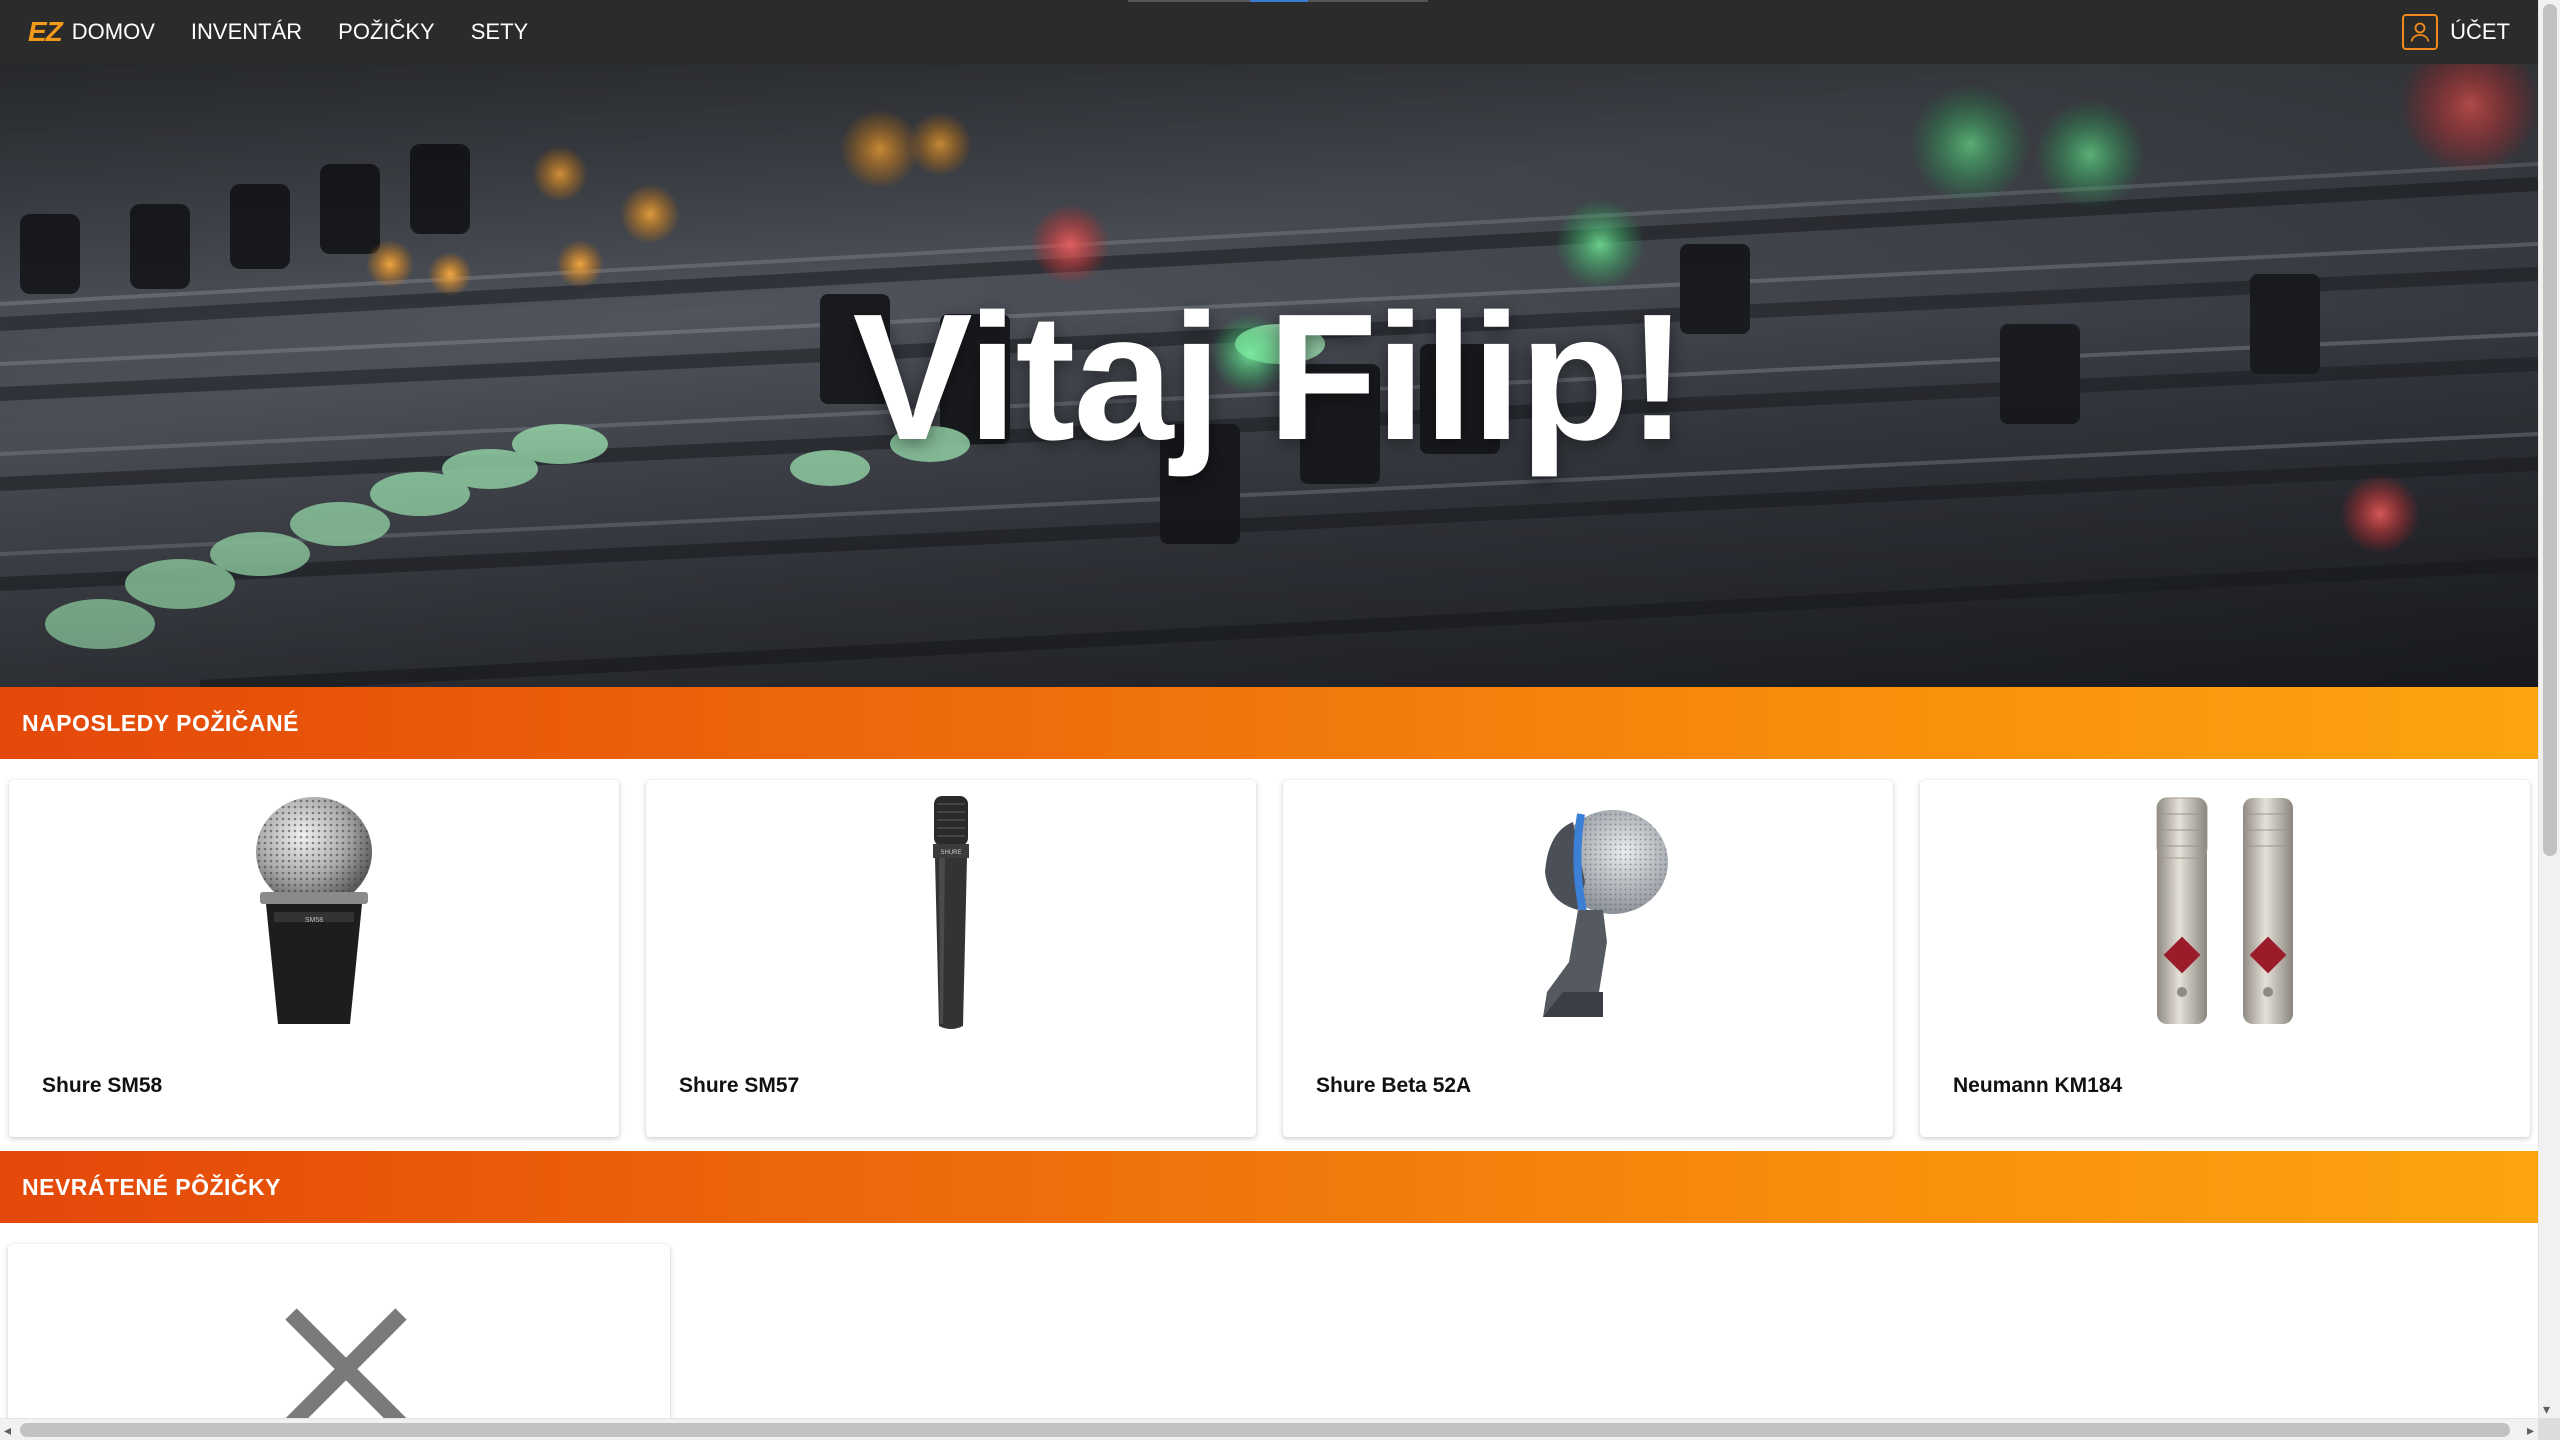 The image size is (2560, 1440). I want to click on scrollbar-corner, so click(2549, 1429).